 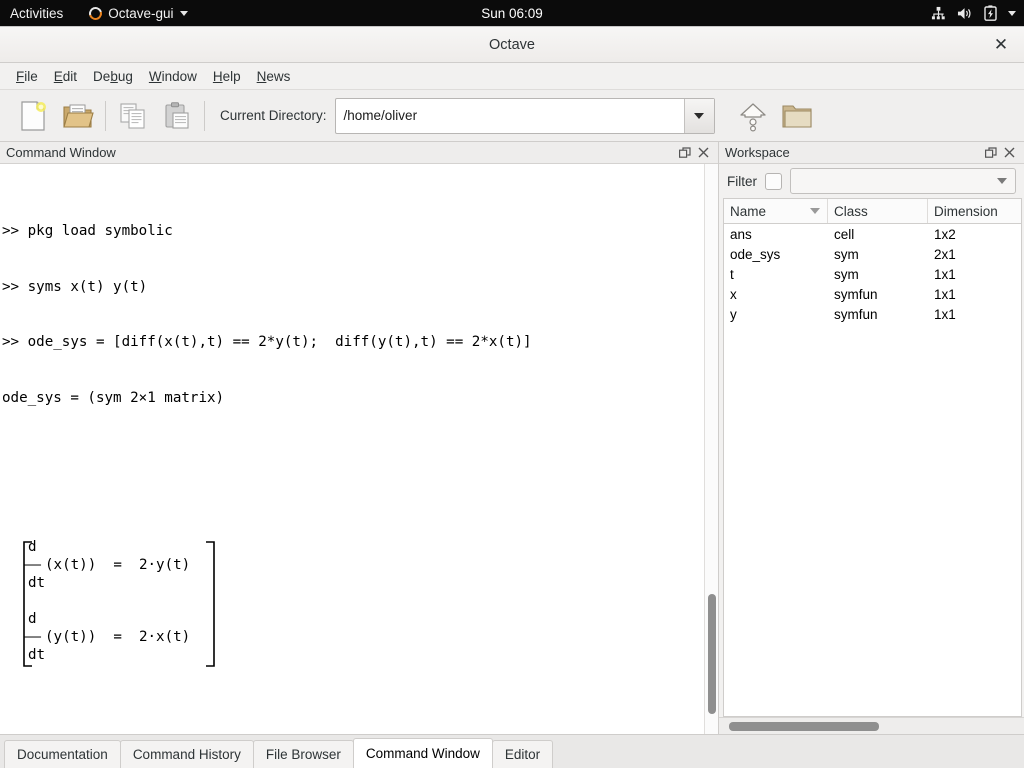 I want to click on tab-command-history: Command History, so click(x=186, y=754).